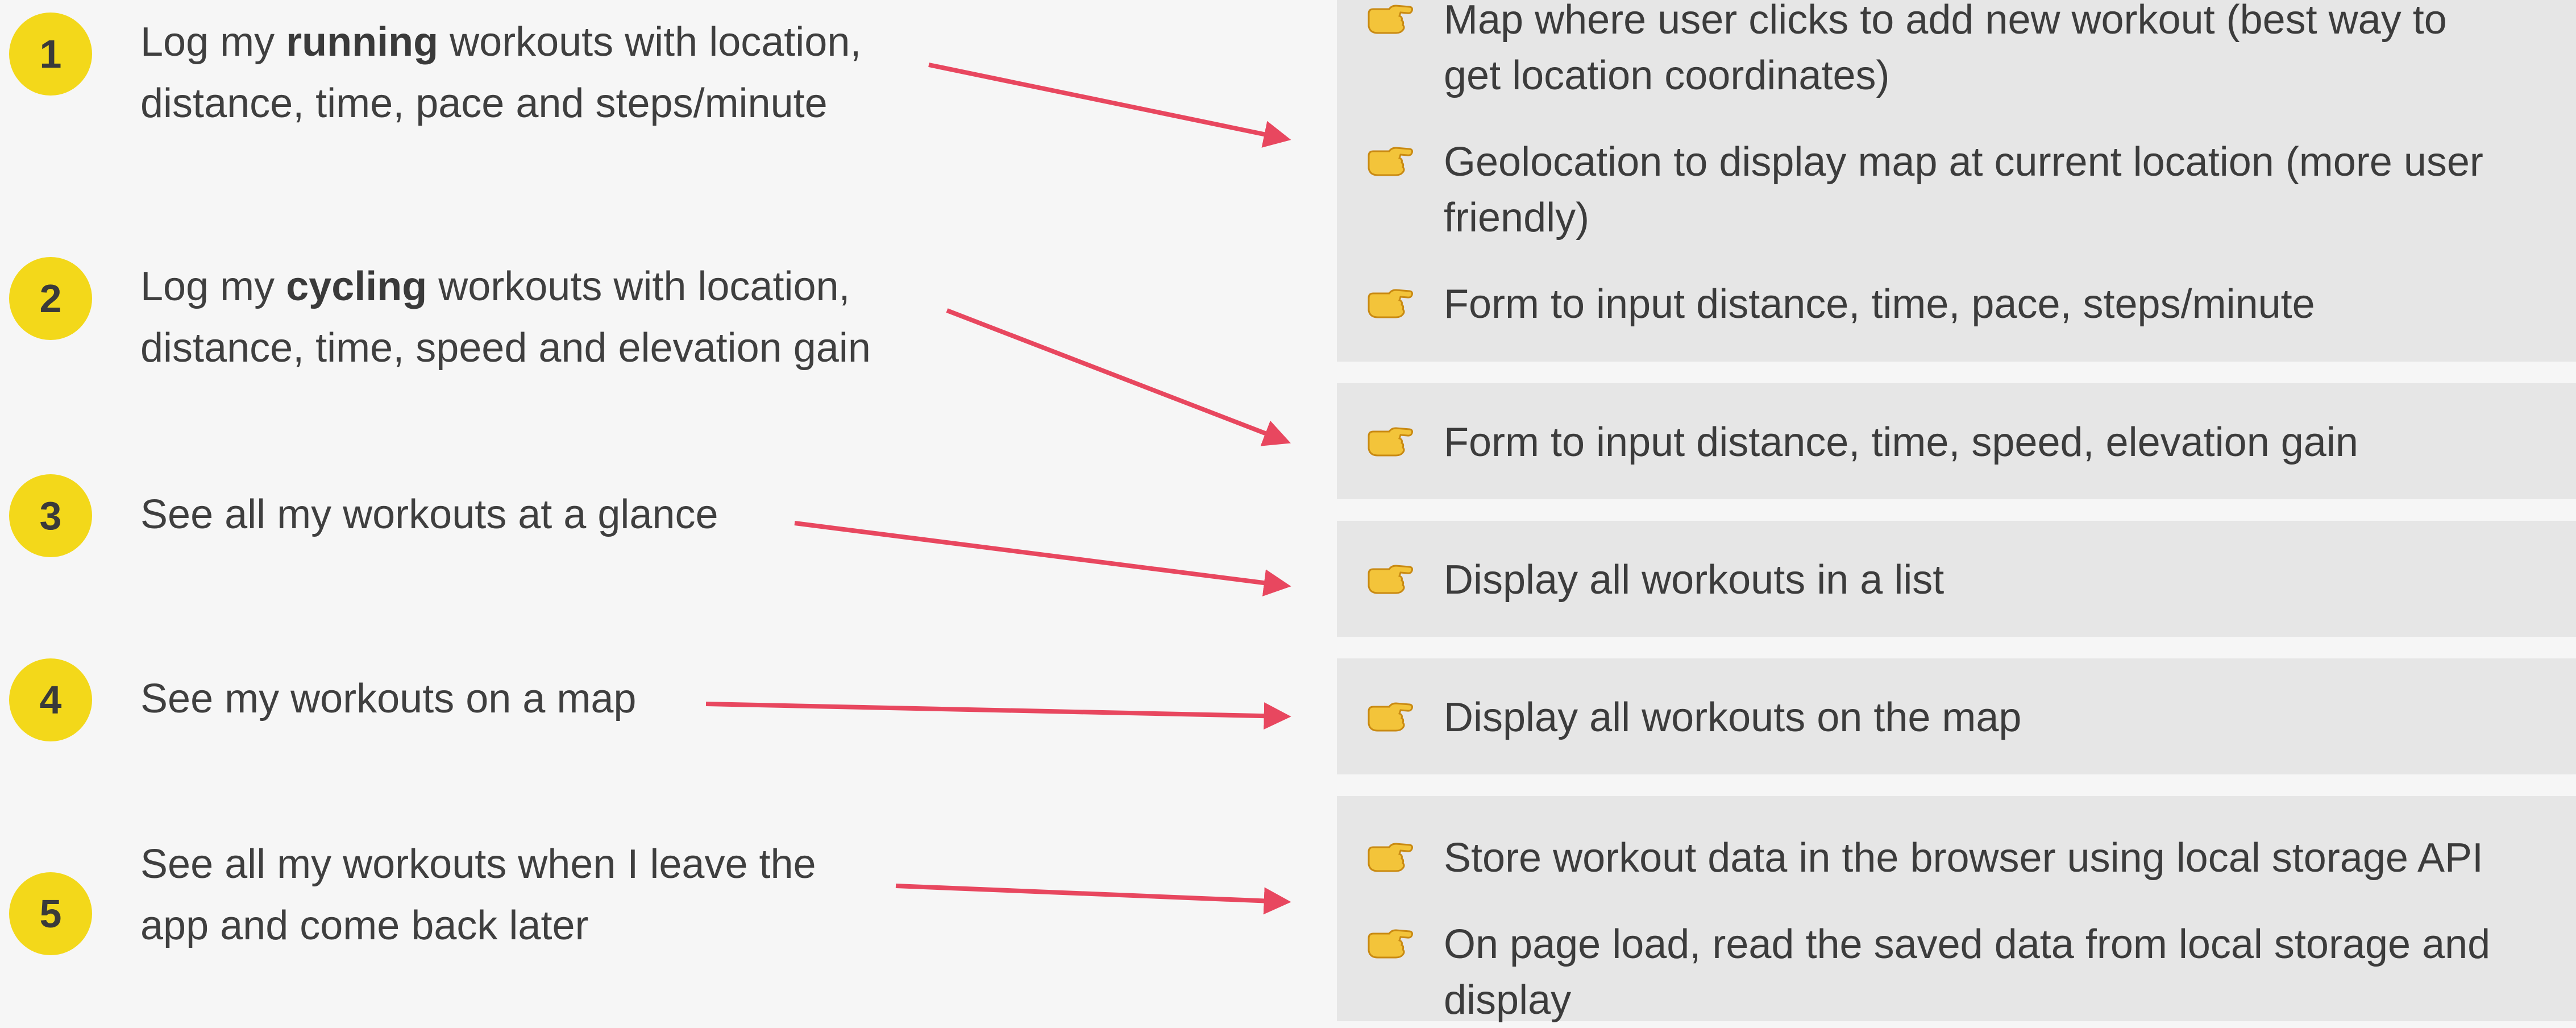  Describe the element at coordinates (51, 54) in the screenshot. I see `story-number-badge: 1` at that location.